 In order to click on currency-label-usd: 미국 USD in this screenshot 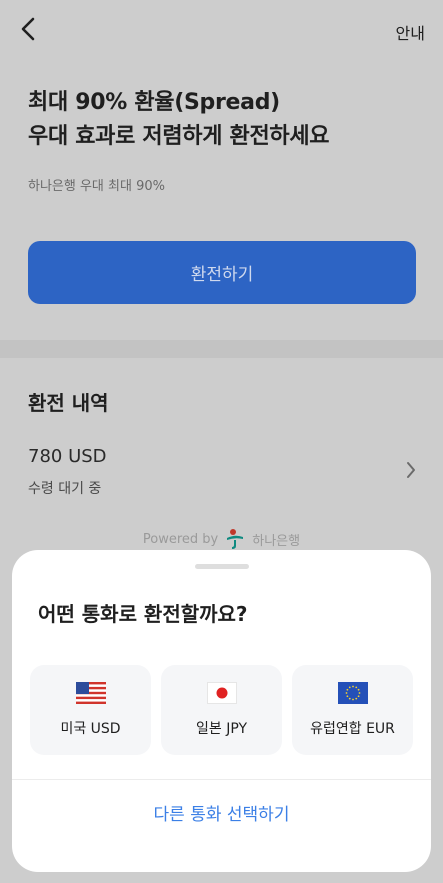, I will do `click(90, 729)`.